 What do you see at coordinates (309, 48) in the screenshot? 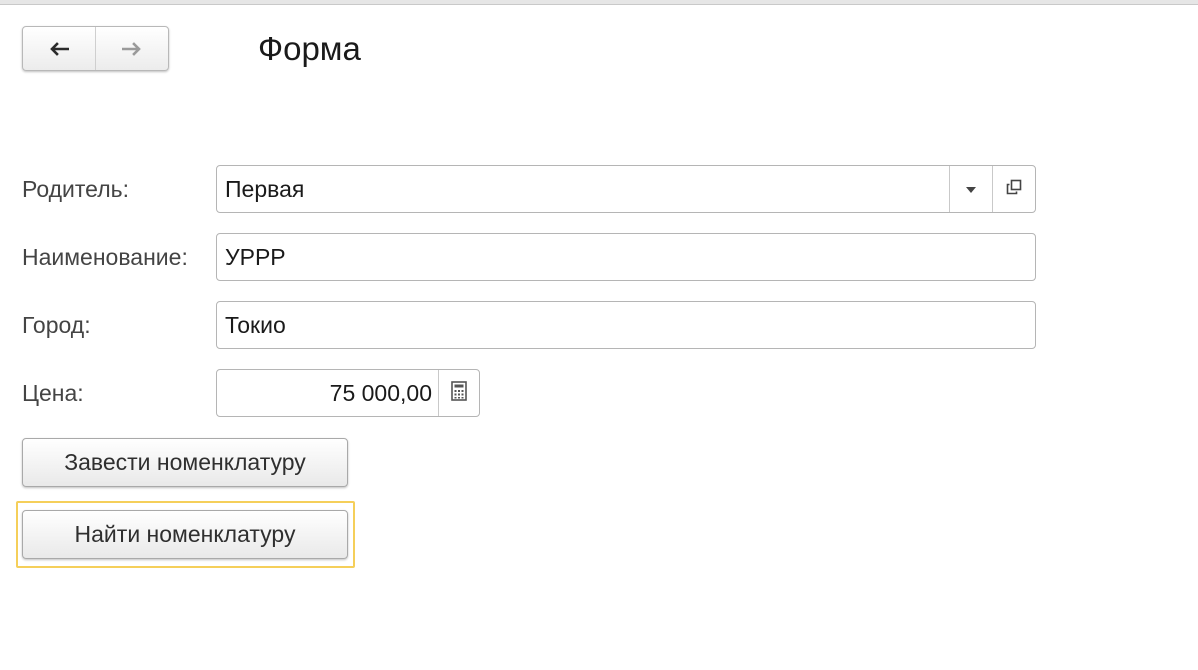
I see `page-title: Форма` at bounding box center [309, 48].